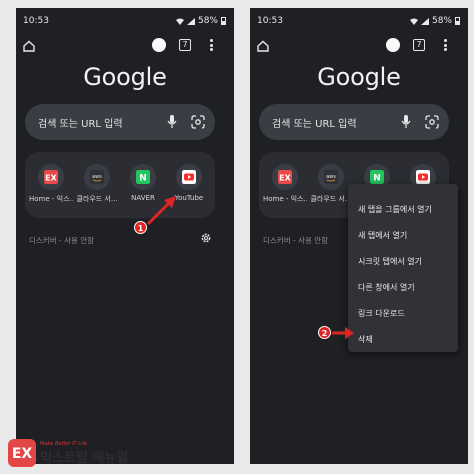  Describe the element at coordinates (206, 238) in the screenshot. I see `gear-icon` at that location.